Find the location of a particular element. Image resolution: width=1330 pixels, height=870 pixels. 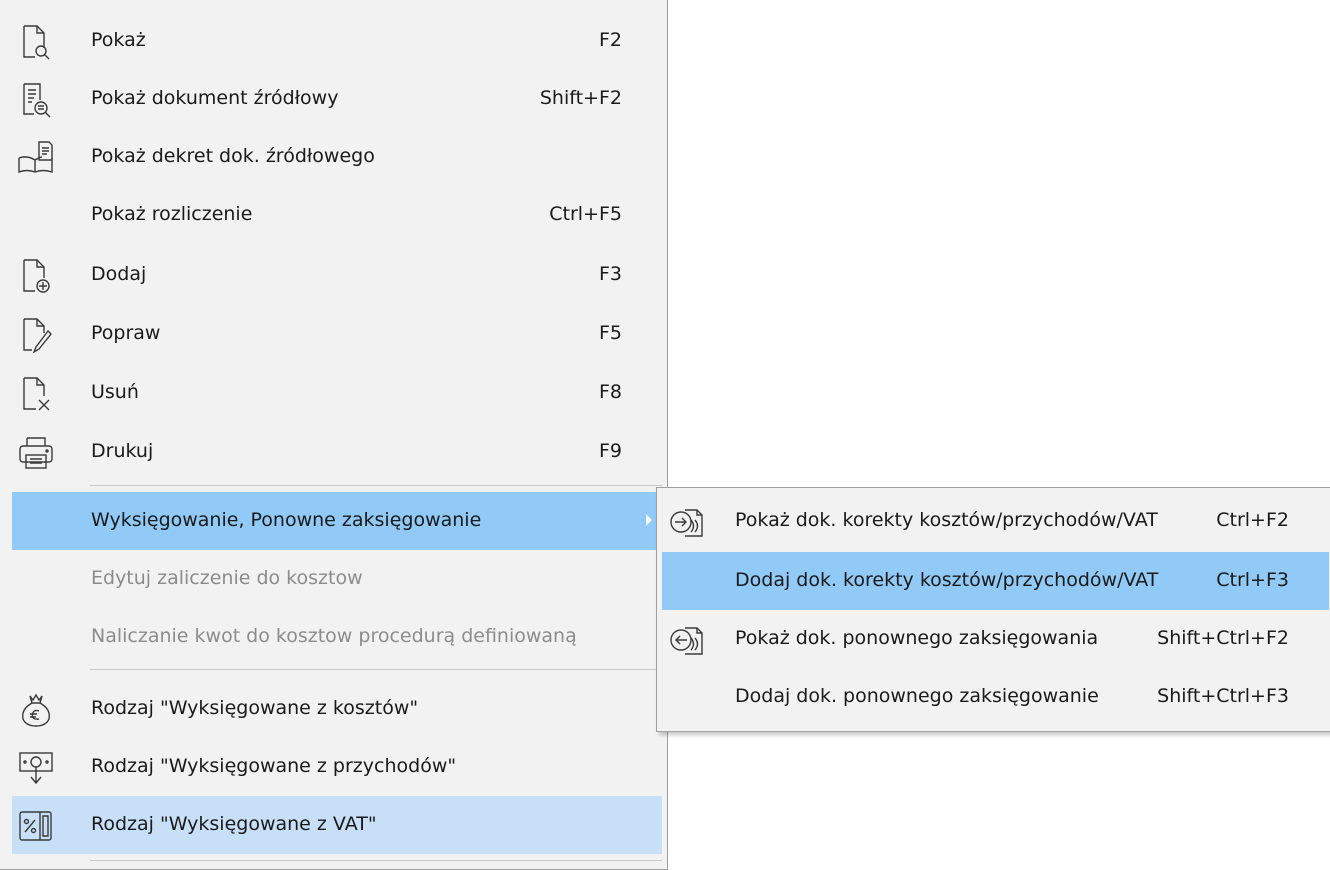

euro-money-bag-icon is located at coordinates (36, 710).